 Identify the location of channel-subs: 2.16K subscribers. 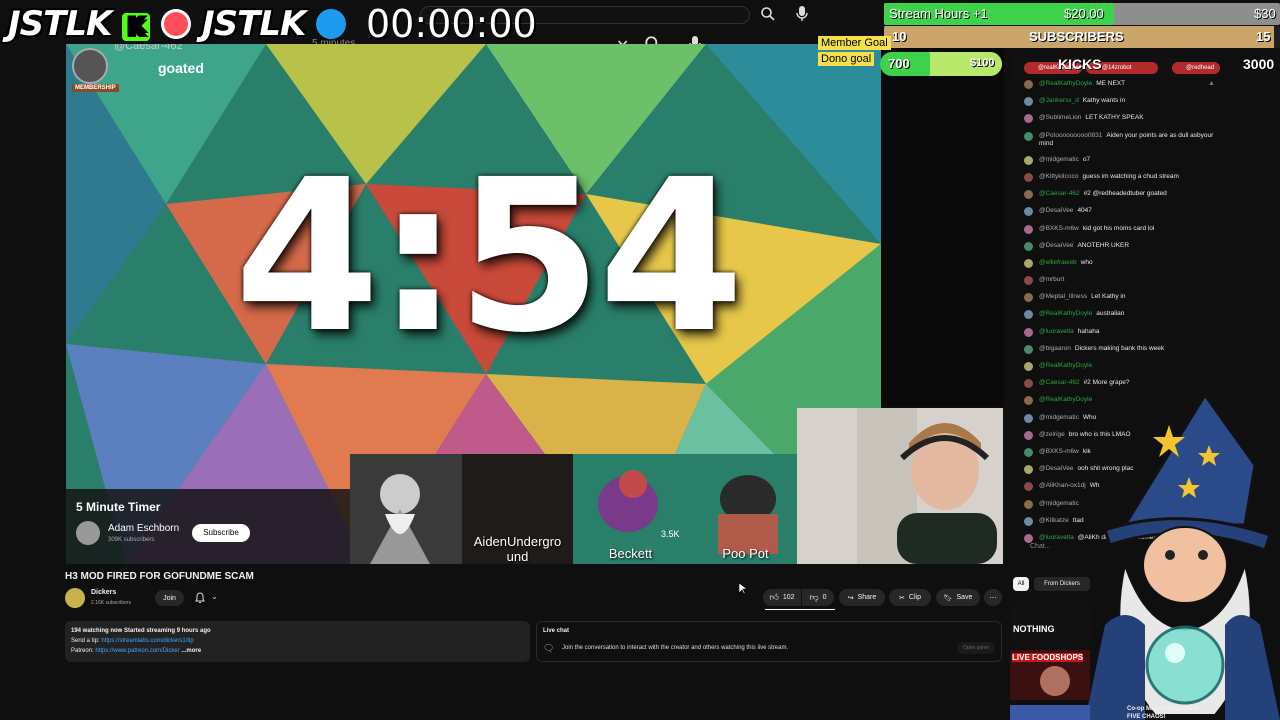
(111, 603).